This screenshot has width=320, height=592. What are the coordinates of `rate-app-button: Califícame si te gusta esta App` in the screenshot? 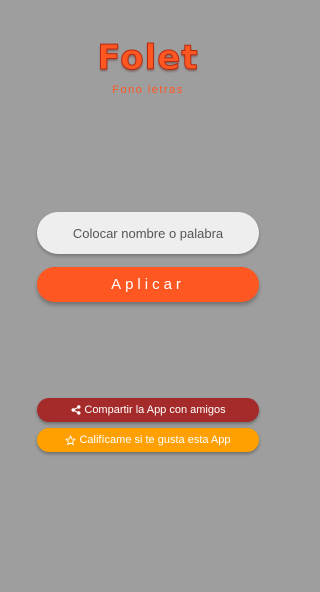 It's located at (148, 440).